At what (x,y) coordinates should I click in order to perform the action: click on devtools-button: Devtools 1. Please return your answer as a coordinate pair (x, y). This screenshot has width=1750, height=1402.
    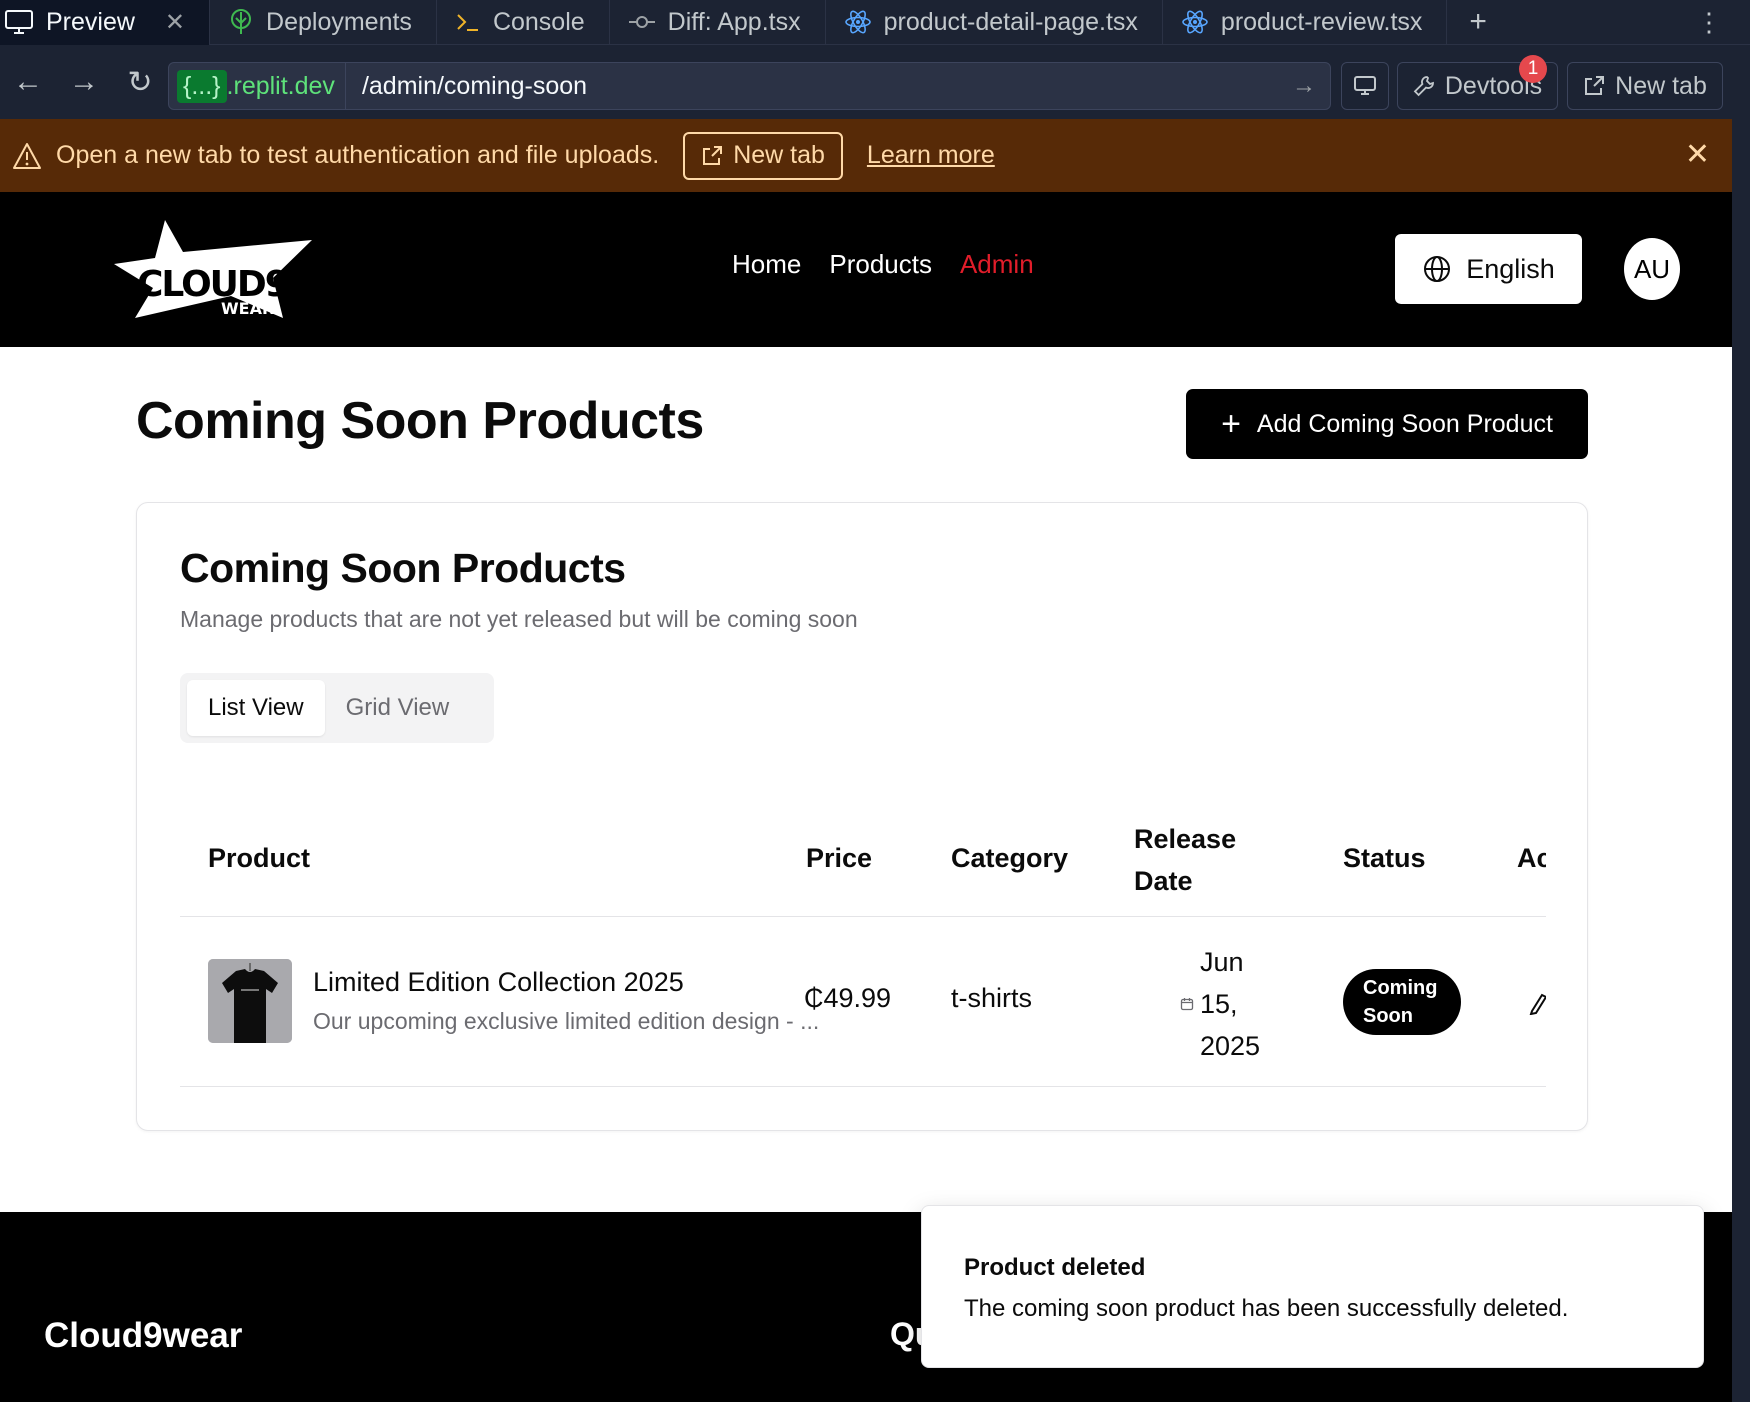
    Looking at the image, I should click on (1477, 82).